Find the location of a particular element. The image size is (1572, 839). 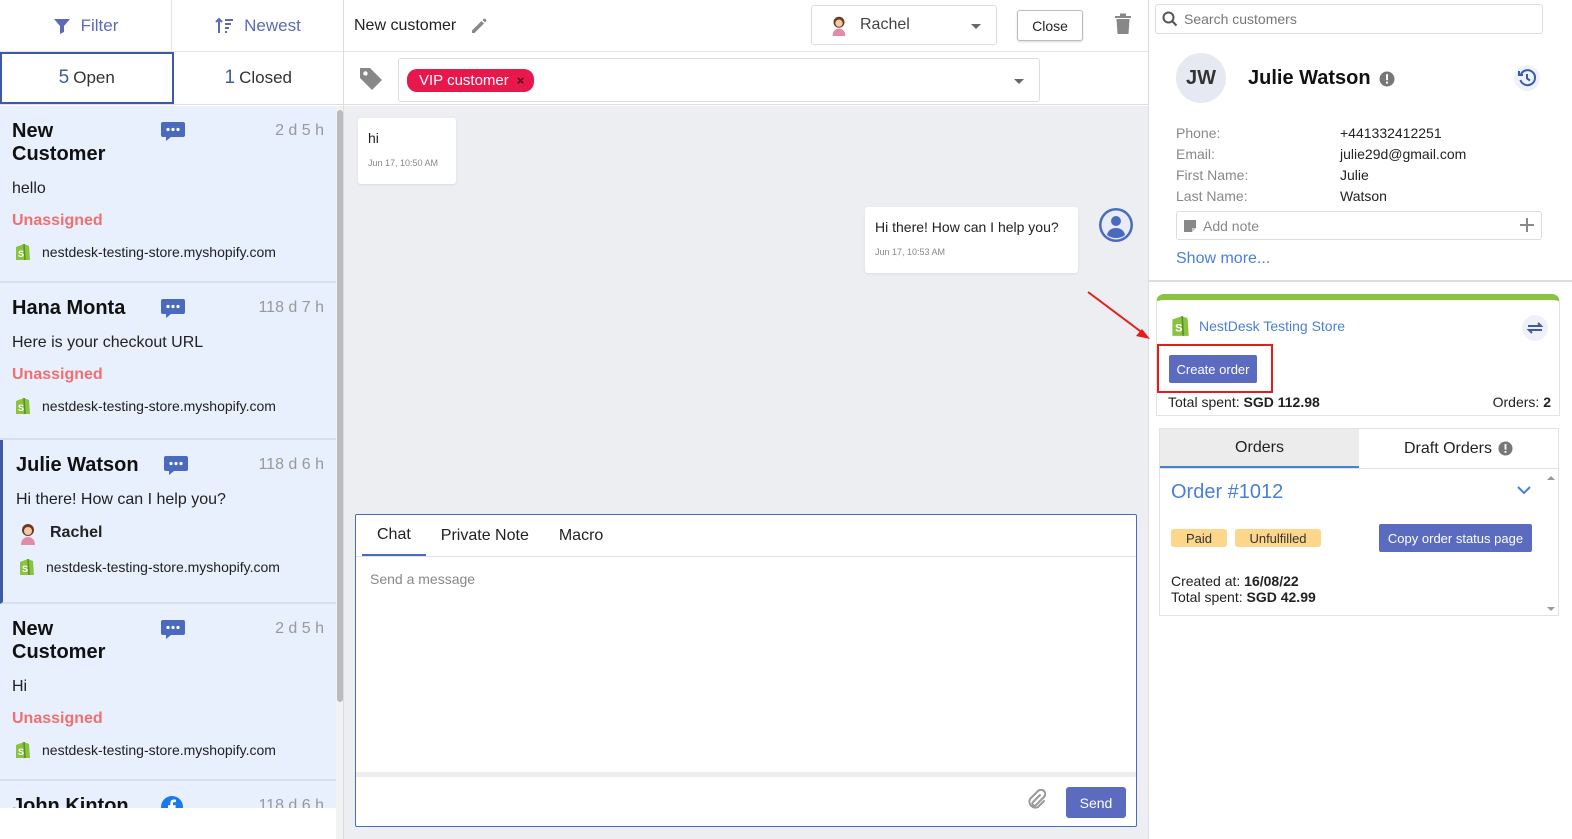

search-icon is located at coordinates (1170, 19).